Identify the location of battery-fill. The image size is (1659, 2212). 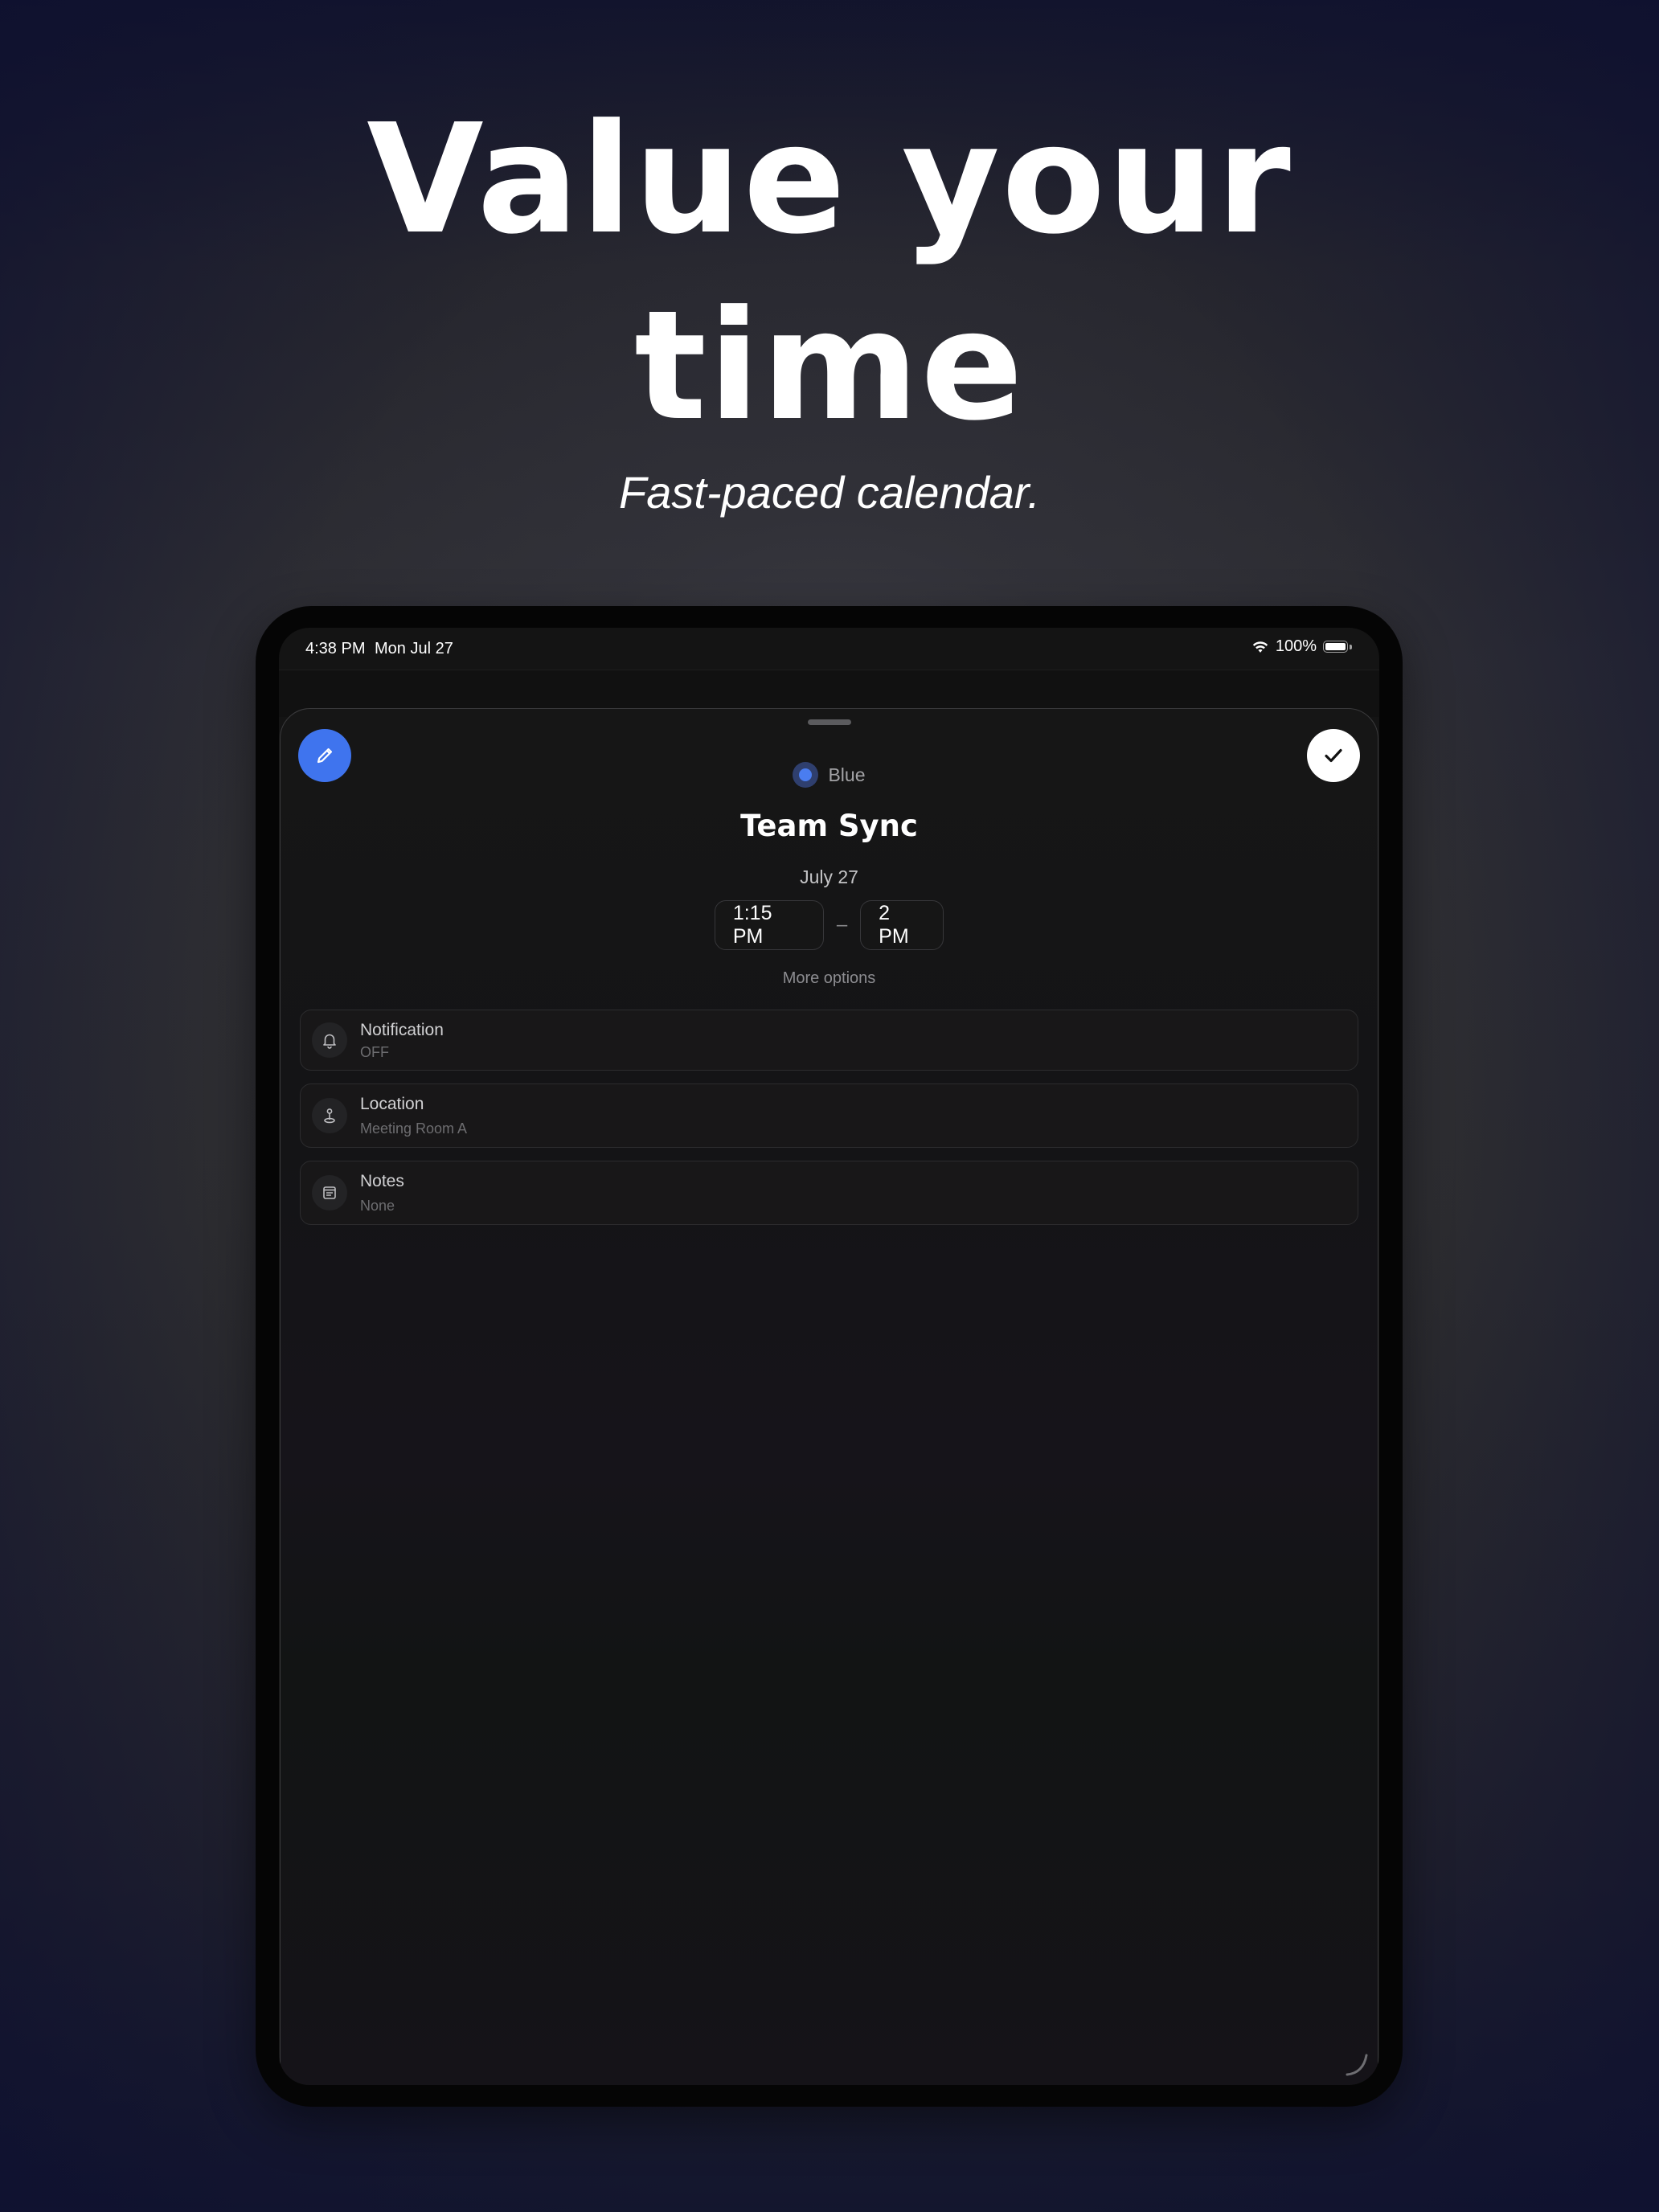
(1335, 646).